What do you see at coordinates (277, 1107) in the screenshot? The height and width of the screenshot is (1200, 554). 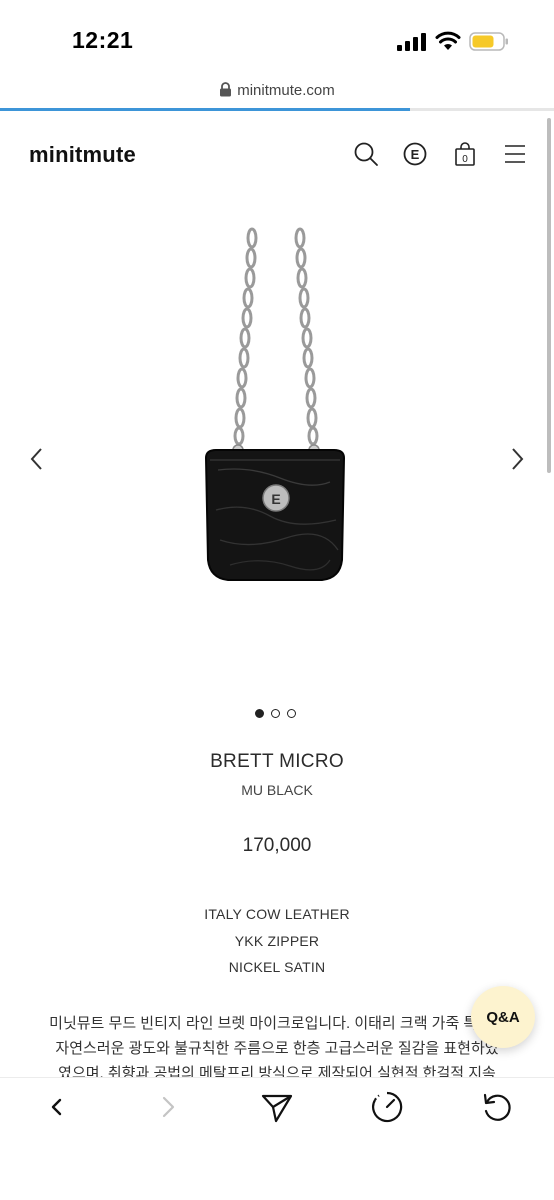 I see `share-icon` at bounding box center [277, 1107].